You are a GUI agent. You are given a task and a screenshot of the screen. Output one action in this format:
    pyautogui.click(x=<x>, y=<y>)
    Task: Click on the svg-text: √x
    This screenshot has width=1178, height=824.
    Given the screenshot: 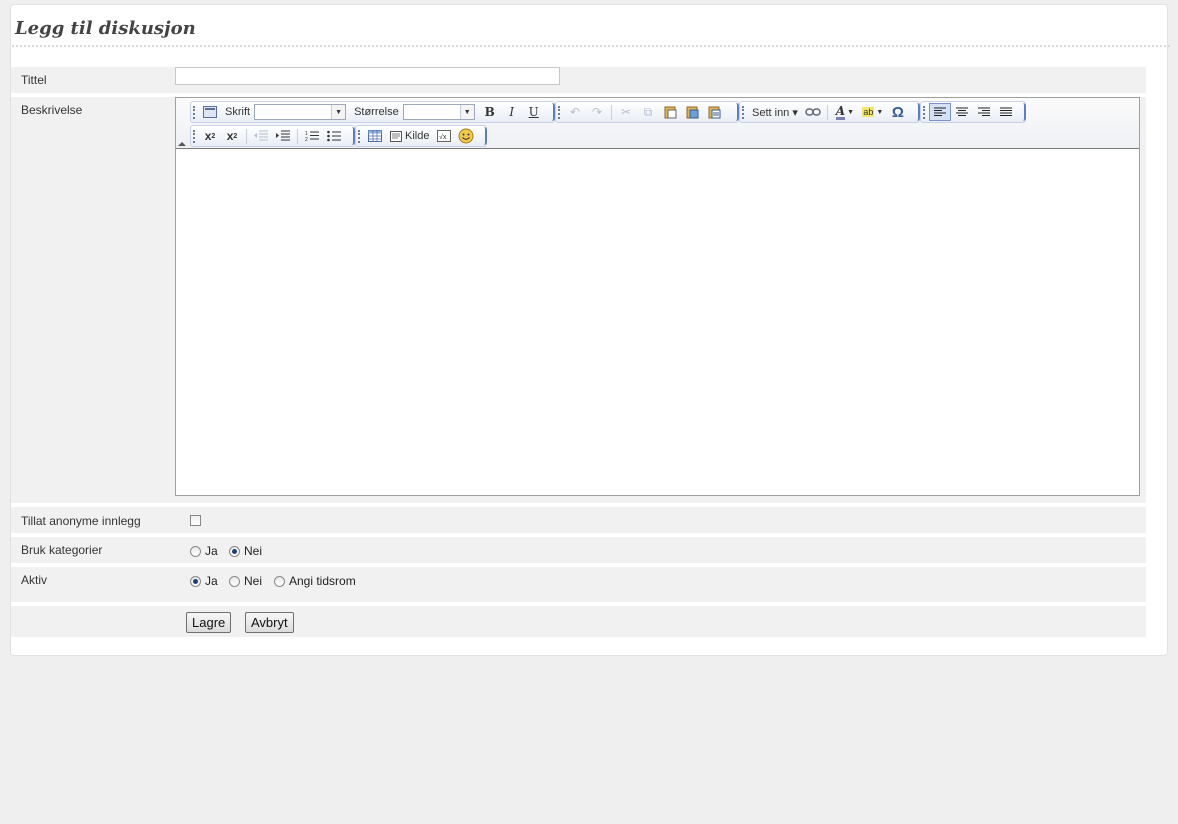 What is the action you would take?
    pyautogui.click(x=443, y=137)
    